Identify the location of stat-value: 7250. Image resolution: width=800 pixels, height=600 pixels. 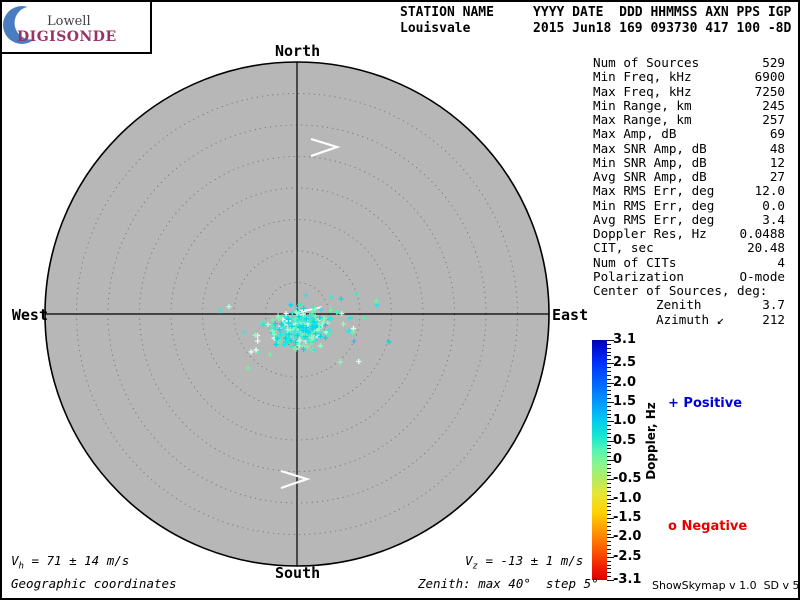
(769, 91).